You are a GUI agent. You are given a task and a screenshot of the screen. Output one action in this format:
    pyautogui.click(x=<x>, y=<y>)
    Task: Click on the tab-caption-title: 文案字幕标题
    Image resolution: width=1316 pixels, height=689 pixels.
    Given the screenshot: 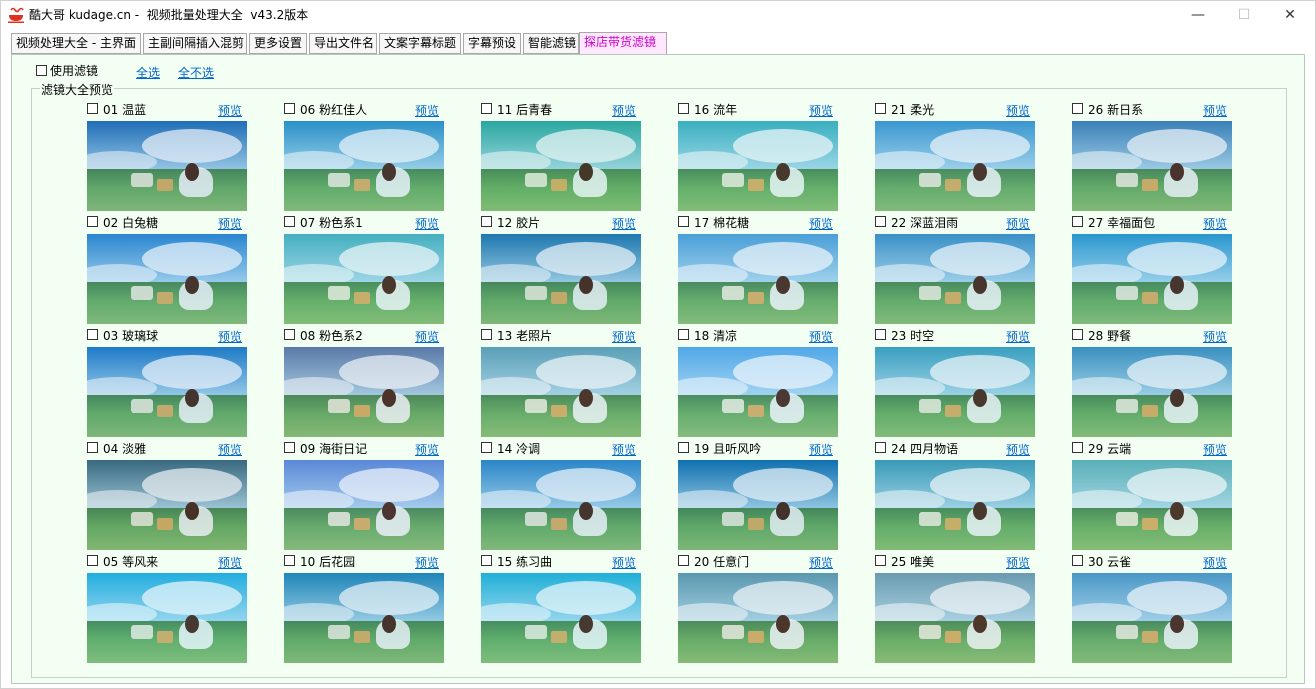 What is the action you would take?
    pyautogui.click(x=420, y=43)
    